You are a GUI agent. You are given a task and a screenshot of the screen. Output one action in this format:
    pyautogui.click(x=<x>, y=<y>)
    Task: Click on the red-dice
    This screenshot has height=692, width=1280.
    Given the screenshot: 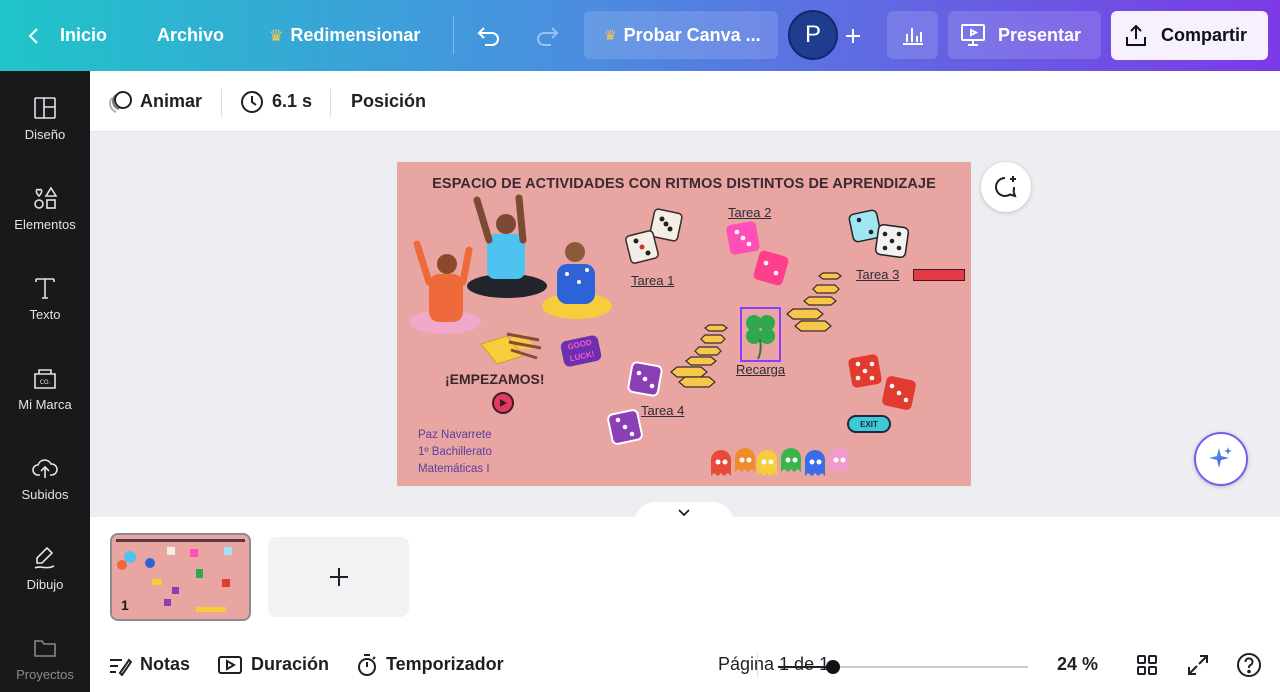 What is the action you would take?
    pyautogui.click(x=882, y=382)
    